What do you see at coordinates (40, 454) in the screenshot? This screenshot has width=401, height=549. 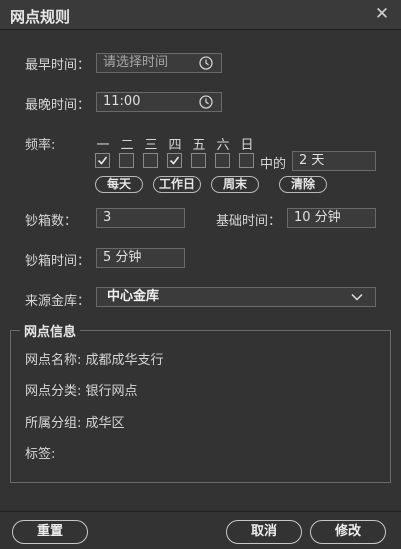 I see `branch-tags: 标签:` at bounding box center [40, 454].